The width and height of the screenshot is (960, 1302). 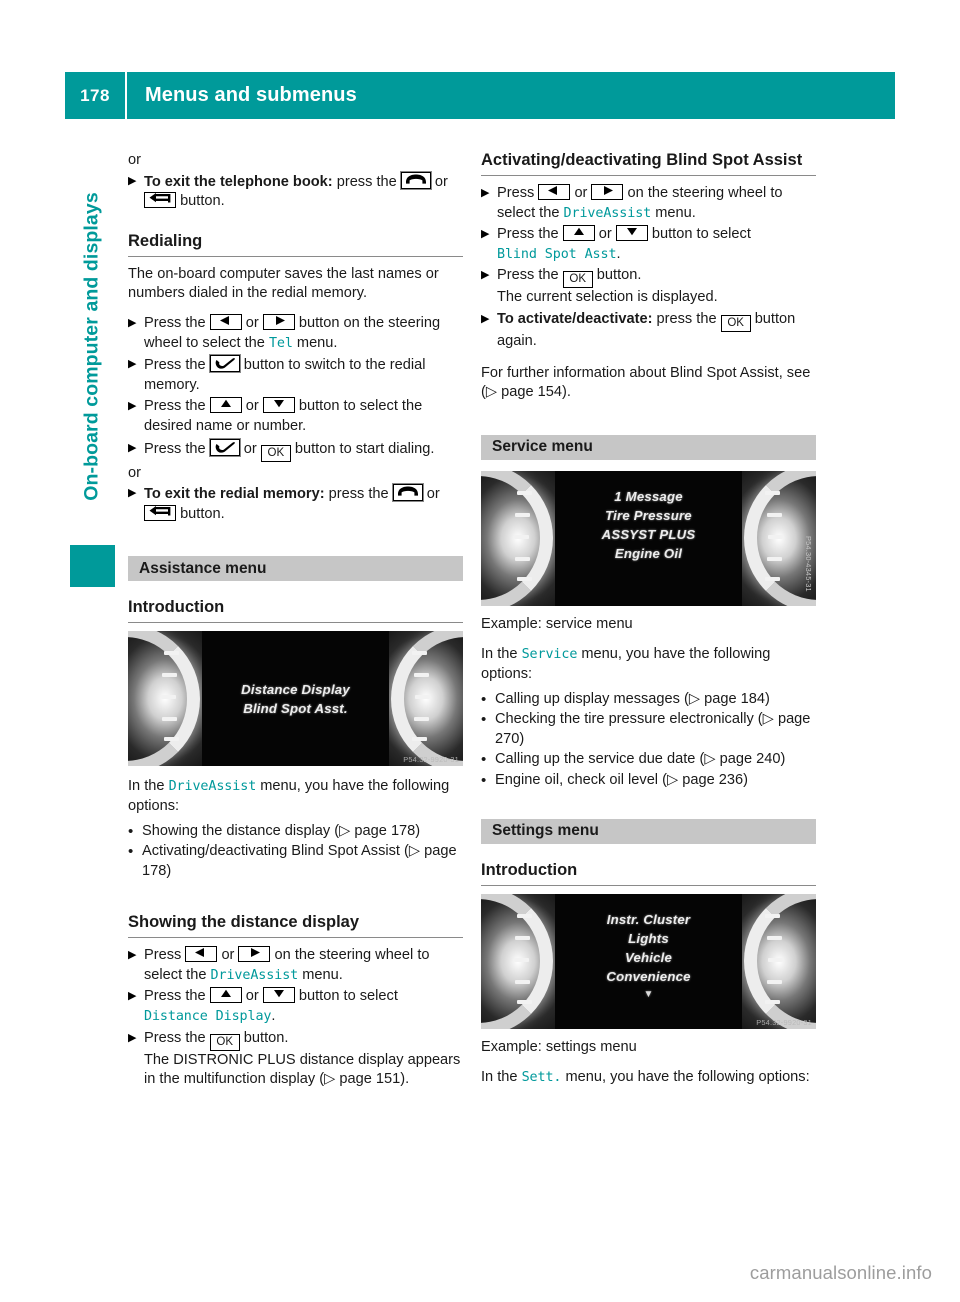 What do you see at coordinates (234, 494) in the screenshot?
I see `step-lead-in: To exit the redial memory:` at bounding box center [234, 494].